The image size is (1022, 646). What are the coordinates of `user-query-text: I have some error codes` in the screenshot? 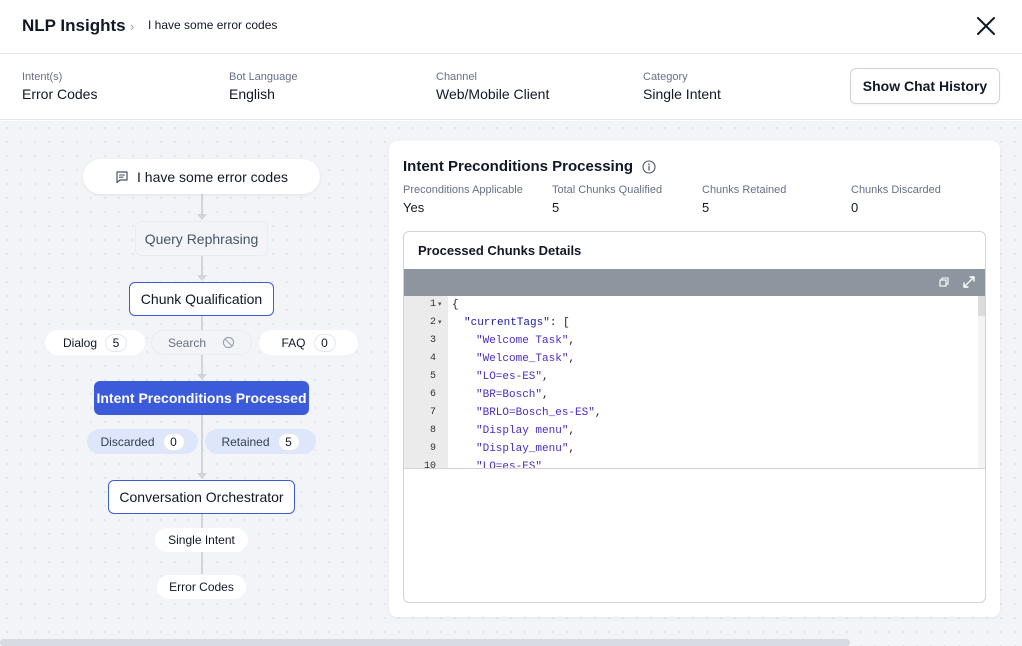 It's located at (212, 176).